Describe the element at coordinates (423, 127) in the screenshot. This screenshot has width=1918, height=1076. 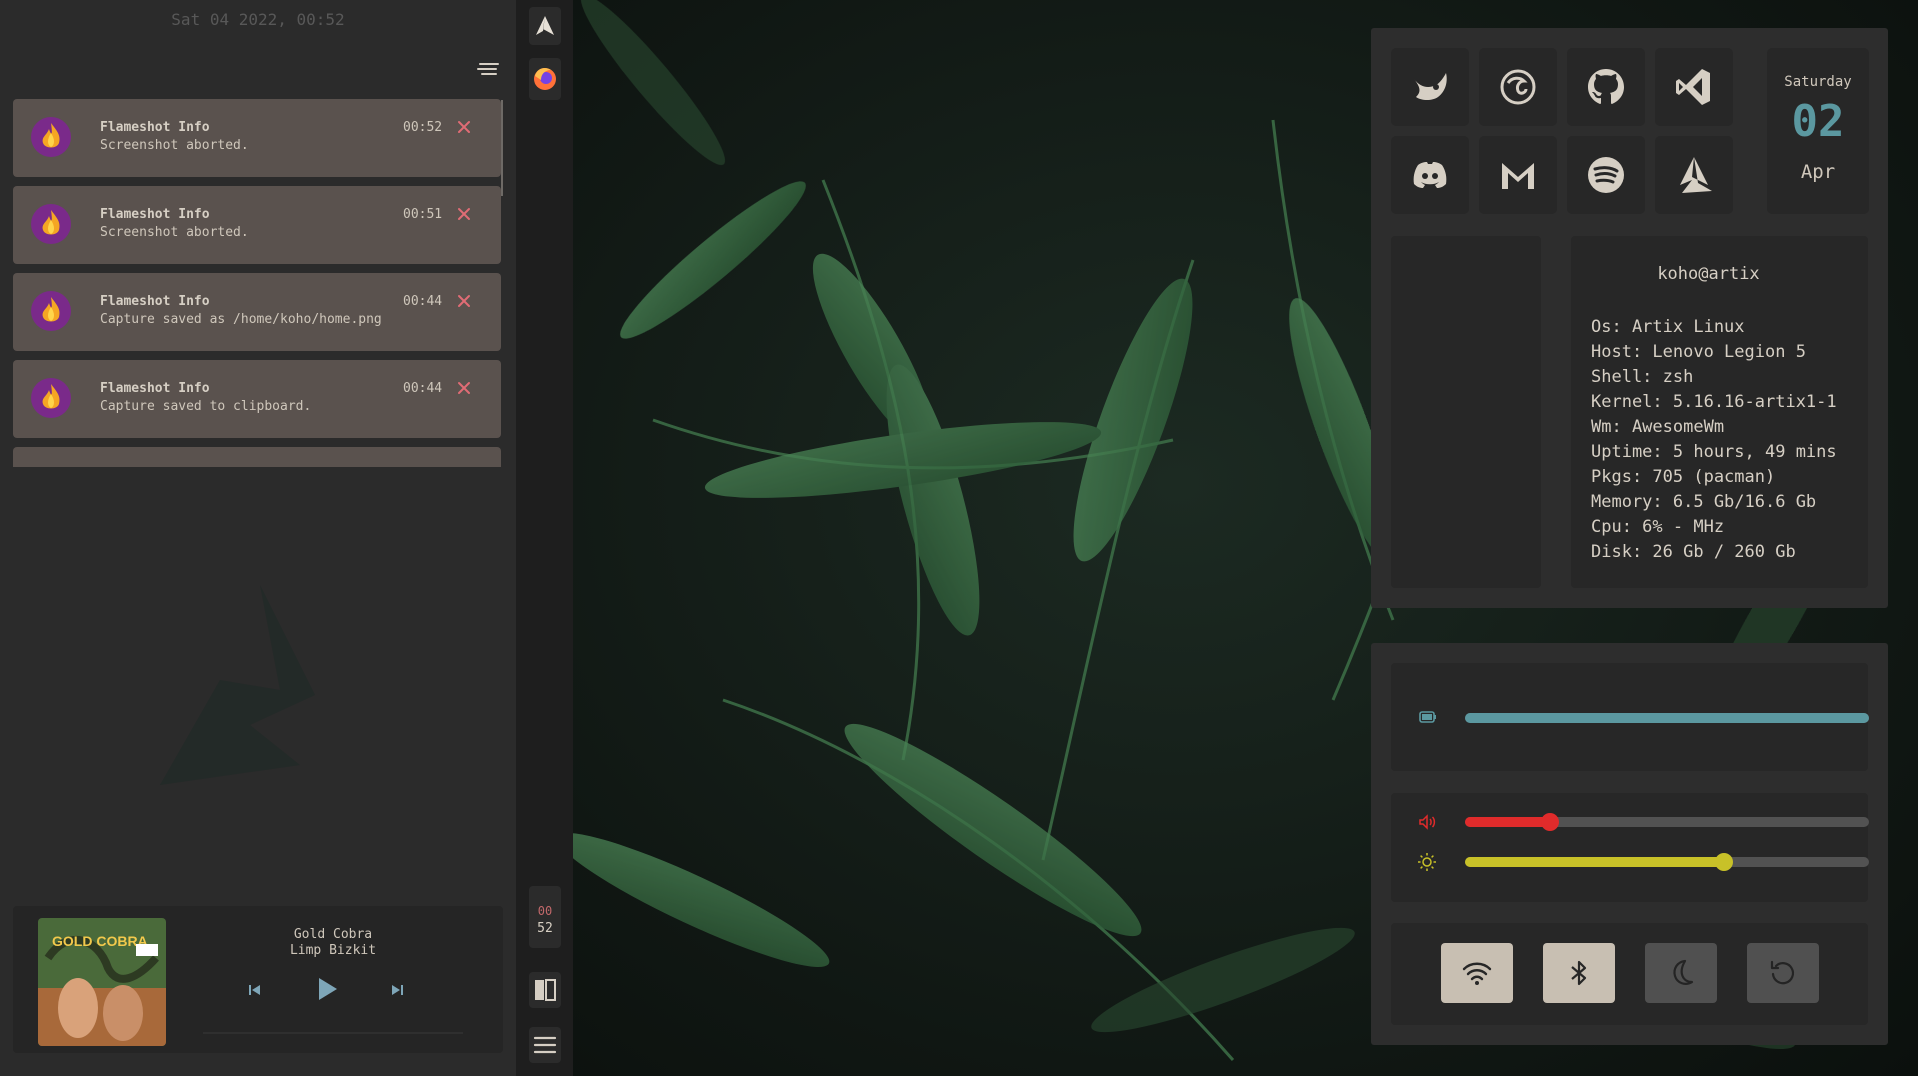
I see `notification-time: 00:52` at that location.